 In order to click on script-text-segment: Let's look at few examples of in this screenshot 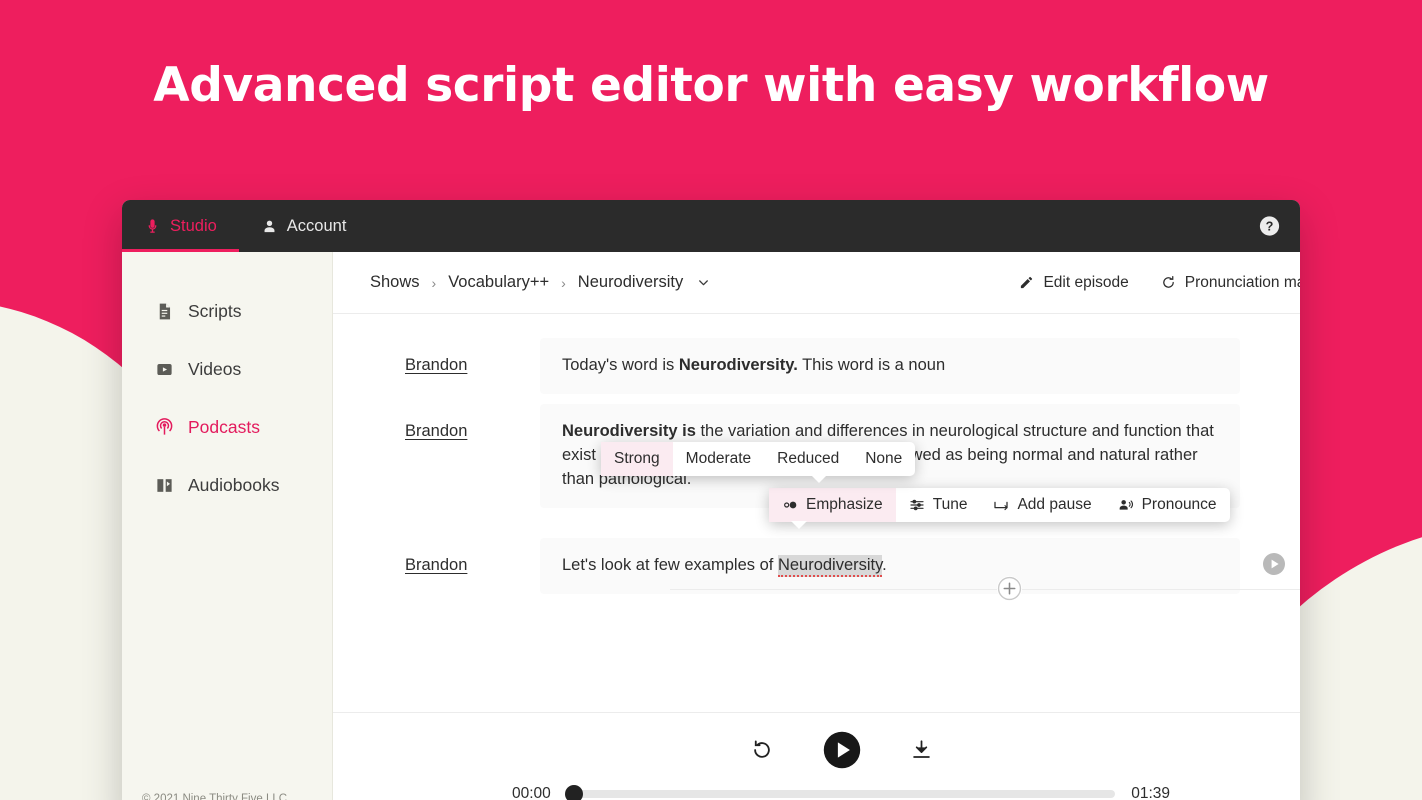, I will do `click(670, 564)`.